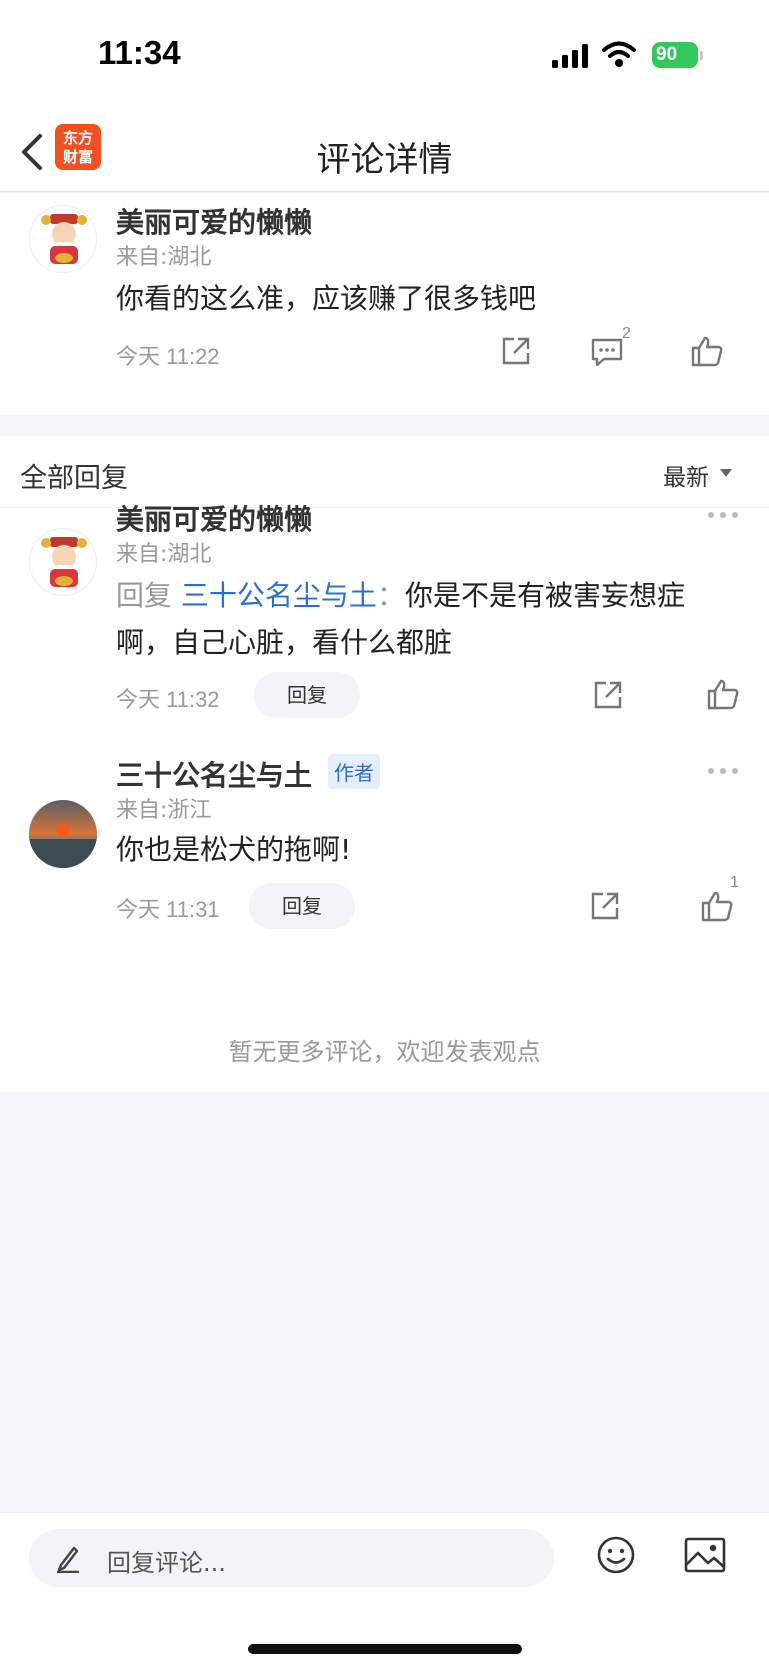 This screenshot has height=1665, width=769. Describe the element at coordinates (168, 909) in the screenshot. I see `reply-time: 今天 11:31` at that location.